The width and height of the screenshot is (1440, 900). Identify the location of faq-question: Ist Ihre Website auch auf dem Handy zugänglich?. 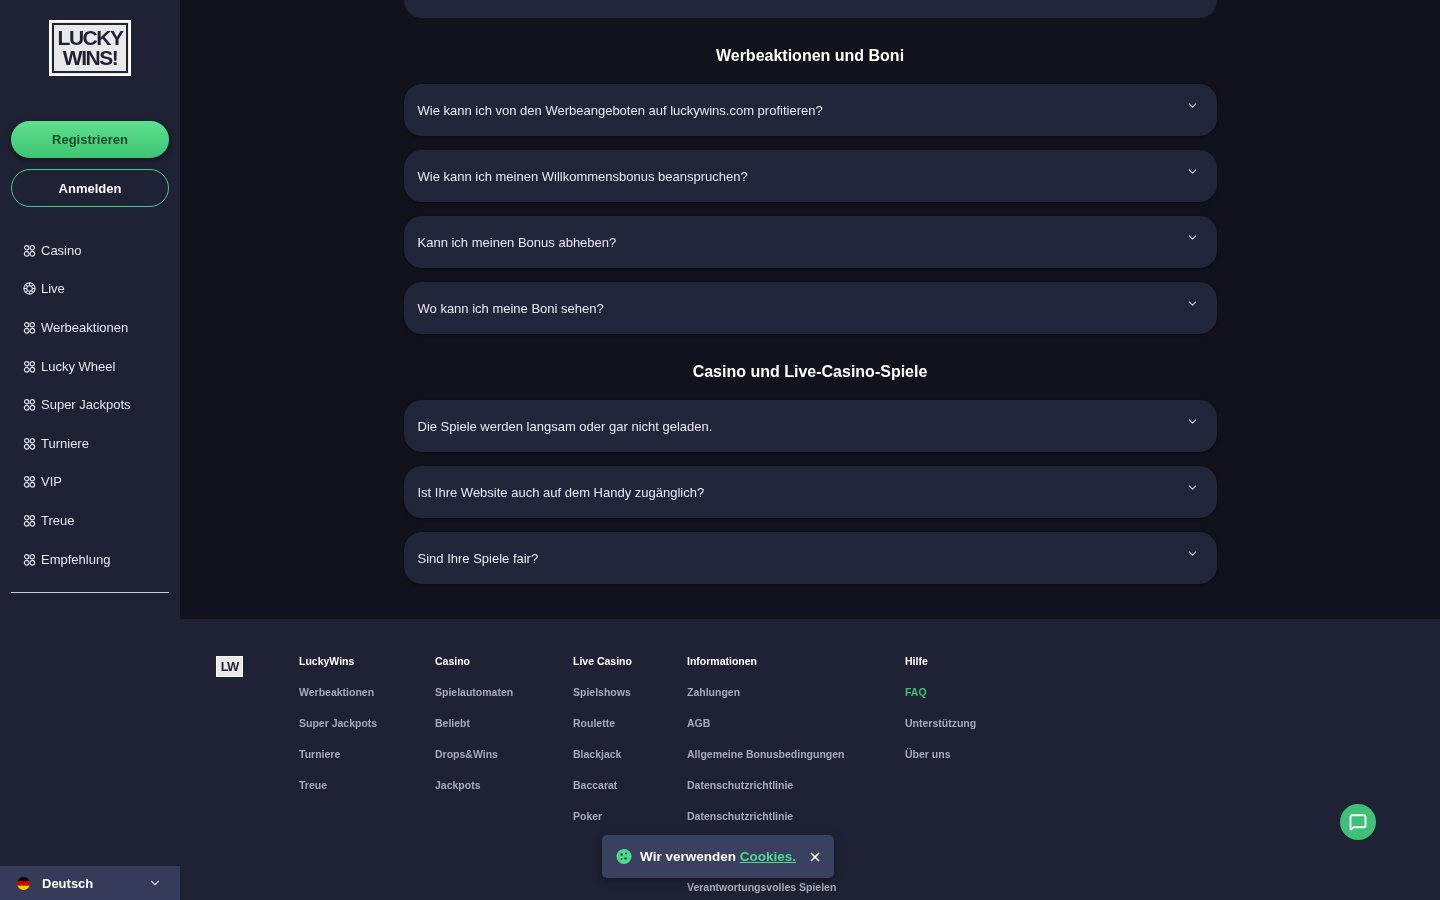
(810, 492).